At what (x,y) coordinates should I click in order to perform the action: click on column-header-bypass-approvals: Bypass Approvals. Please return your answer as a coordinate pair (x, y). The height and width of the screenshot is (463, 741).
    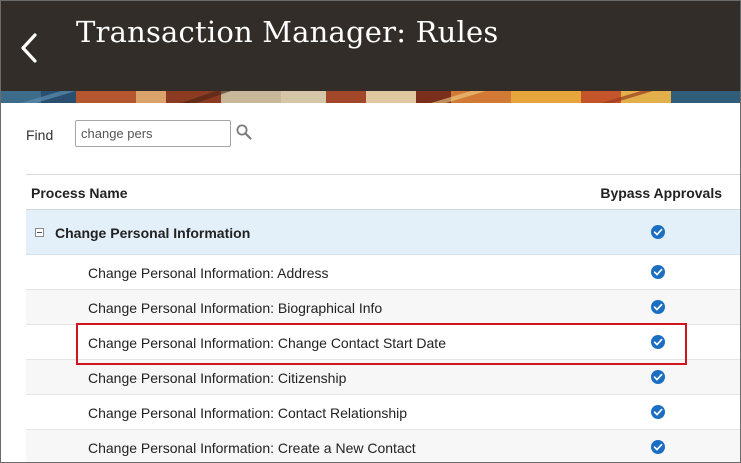
    Looking at the image, I should click on (661, 193).